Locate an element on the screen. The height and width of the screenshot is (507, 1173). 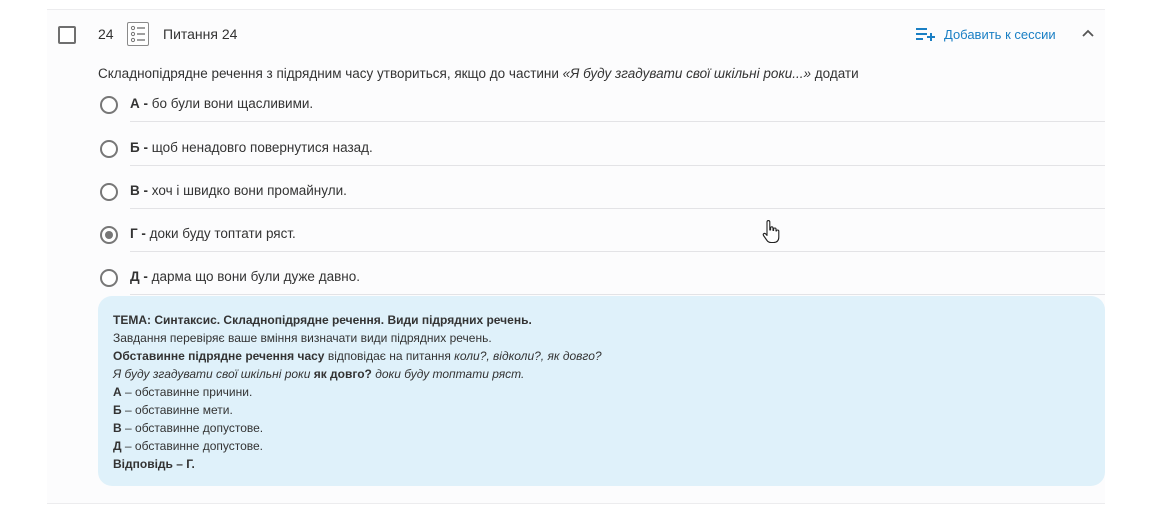
option-letter: Г - is located at coordinates (138, 233).